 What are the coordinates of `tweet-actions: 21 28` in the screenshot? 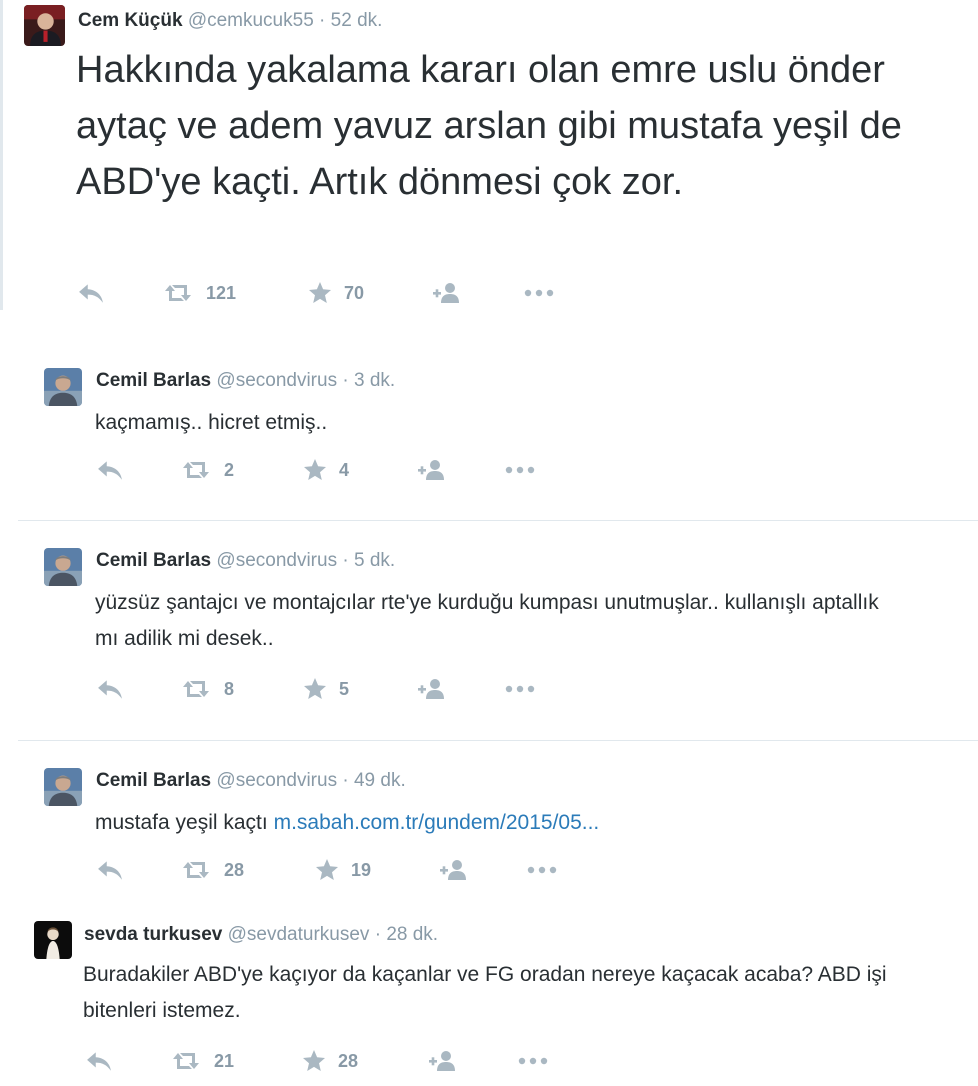 It's located at (321, 1061).